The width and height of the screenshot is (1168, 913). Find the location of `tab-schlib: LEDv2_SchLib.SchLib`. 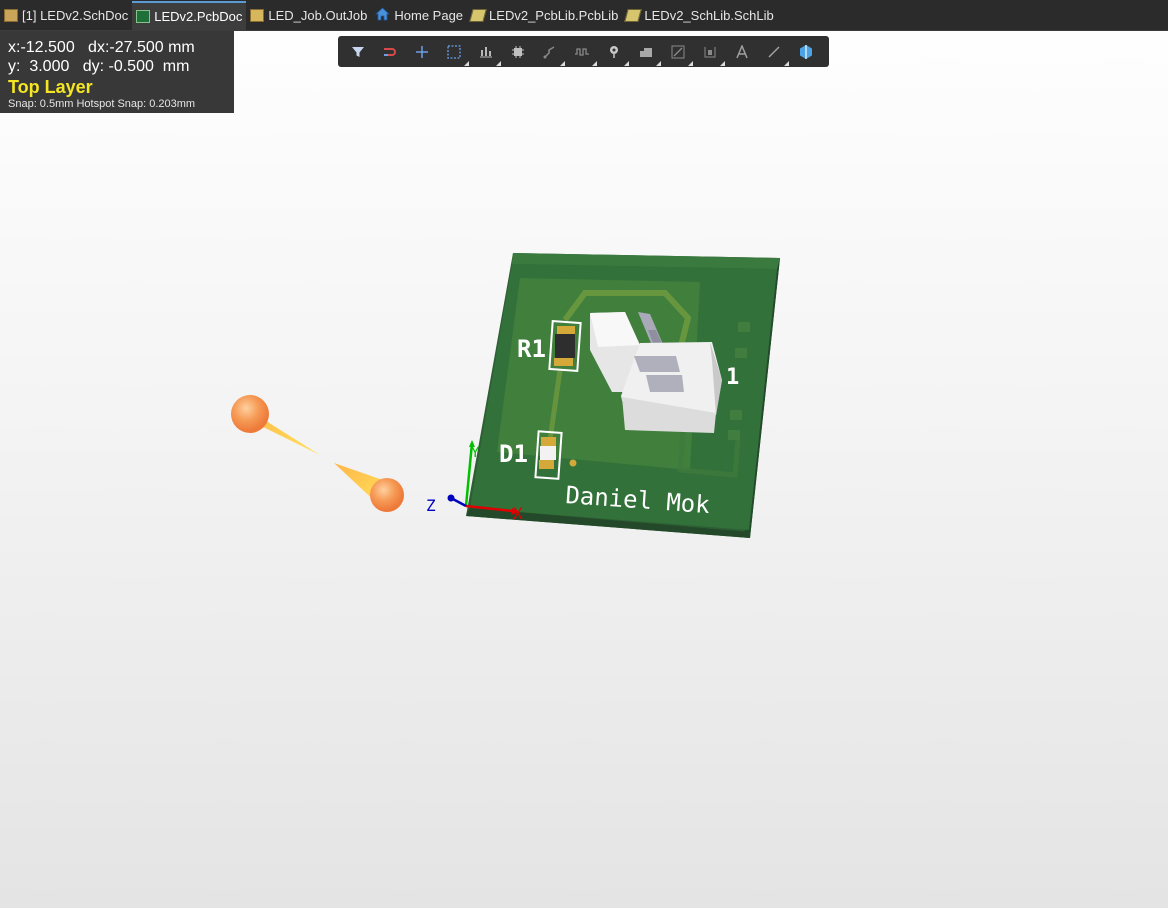

tab-schlib: LEDv2_SchLib.SchLib is located at coordinates (699, 15).